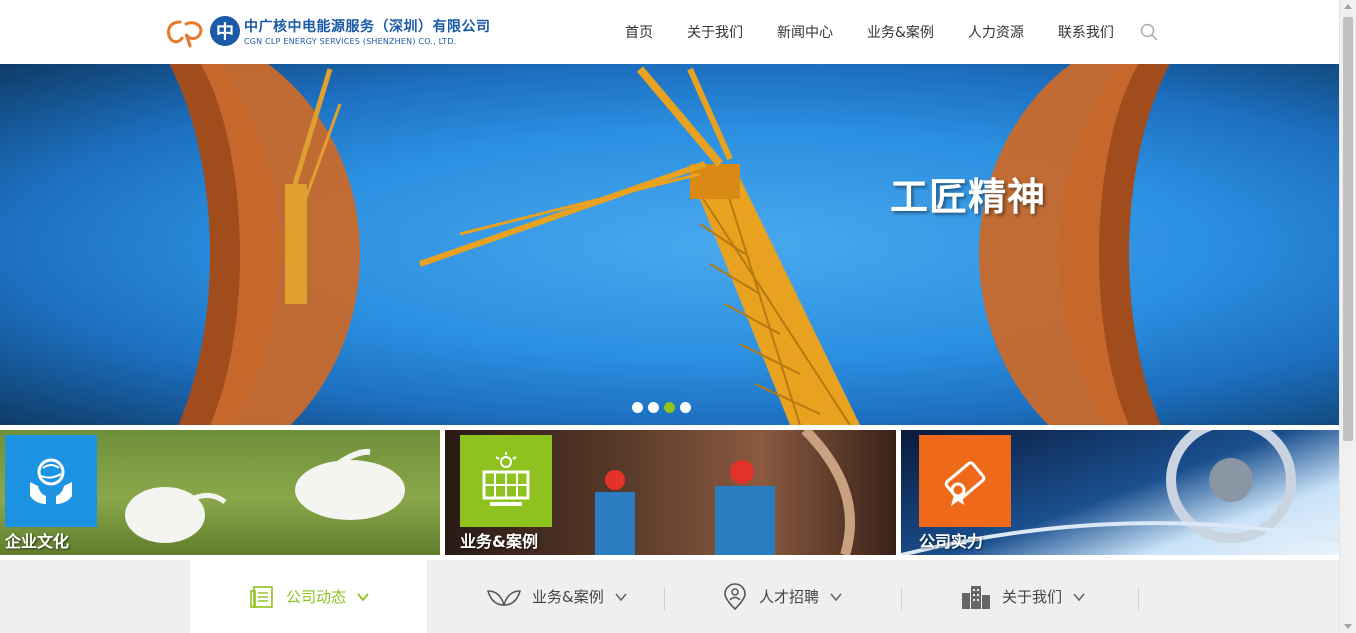 The width and height of the screenshot is (1356, 633). What do you see at coordinates (1348, 6) in the screenshot?
I see `scroll-up-arrow-icon` at bounding box center [1348, 6].